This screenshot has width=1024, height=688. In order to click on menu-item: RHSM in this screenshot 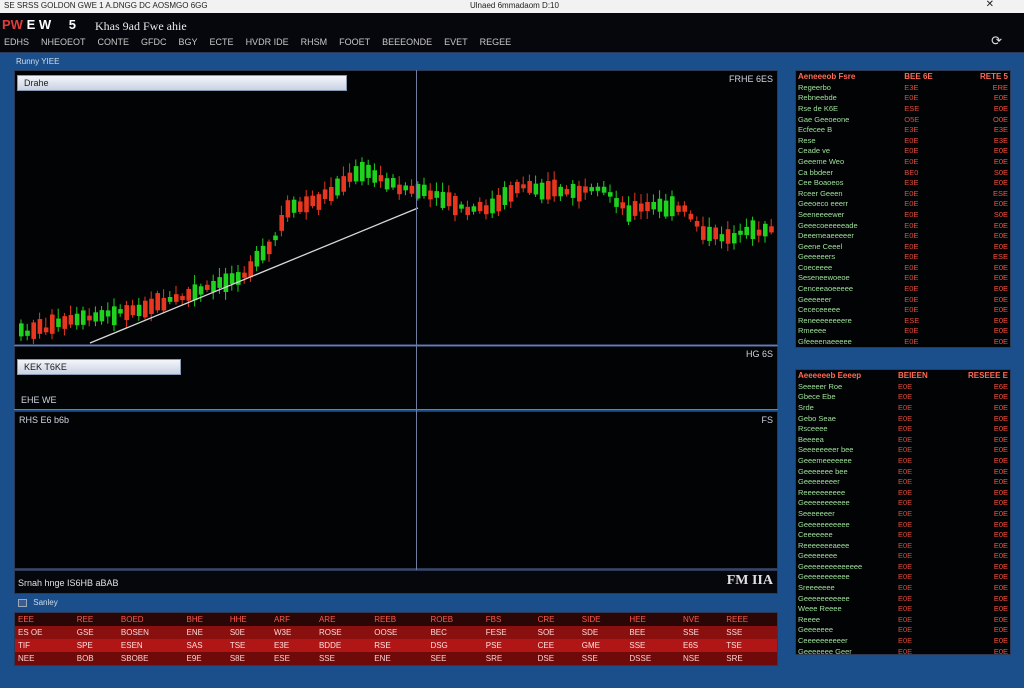, I will do `click(314, 42)`.